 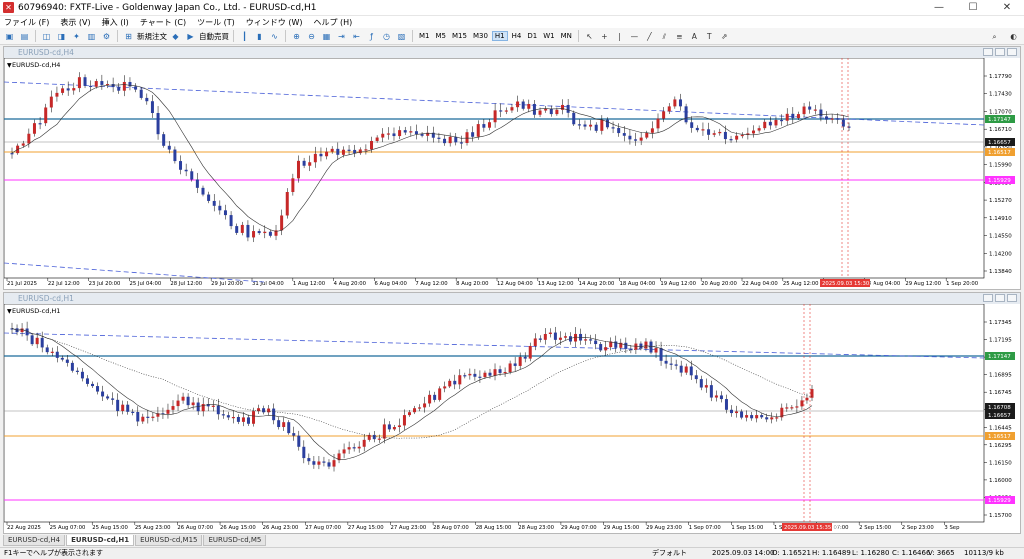 What do you see at coordinates (100, 540) in the screenshot?
I see `tab-eurusd-h1: EURUSD-cd,H1` at bounding box center [100, 540].